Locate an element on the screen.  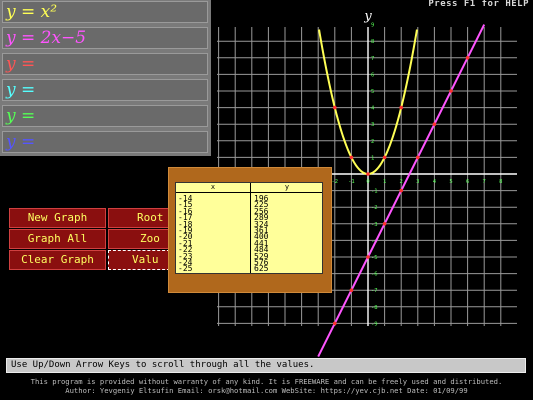
y-axis-label: y is located at coordinates (367, 16).